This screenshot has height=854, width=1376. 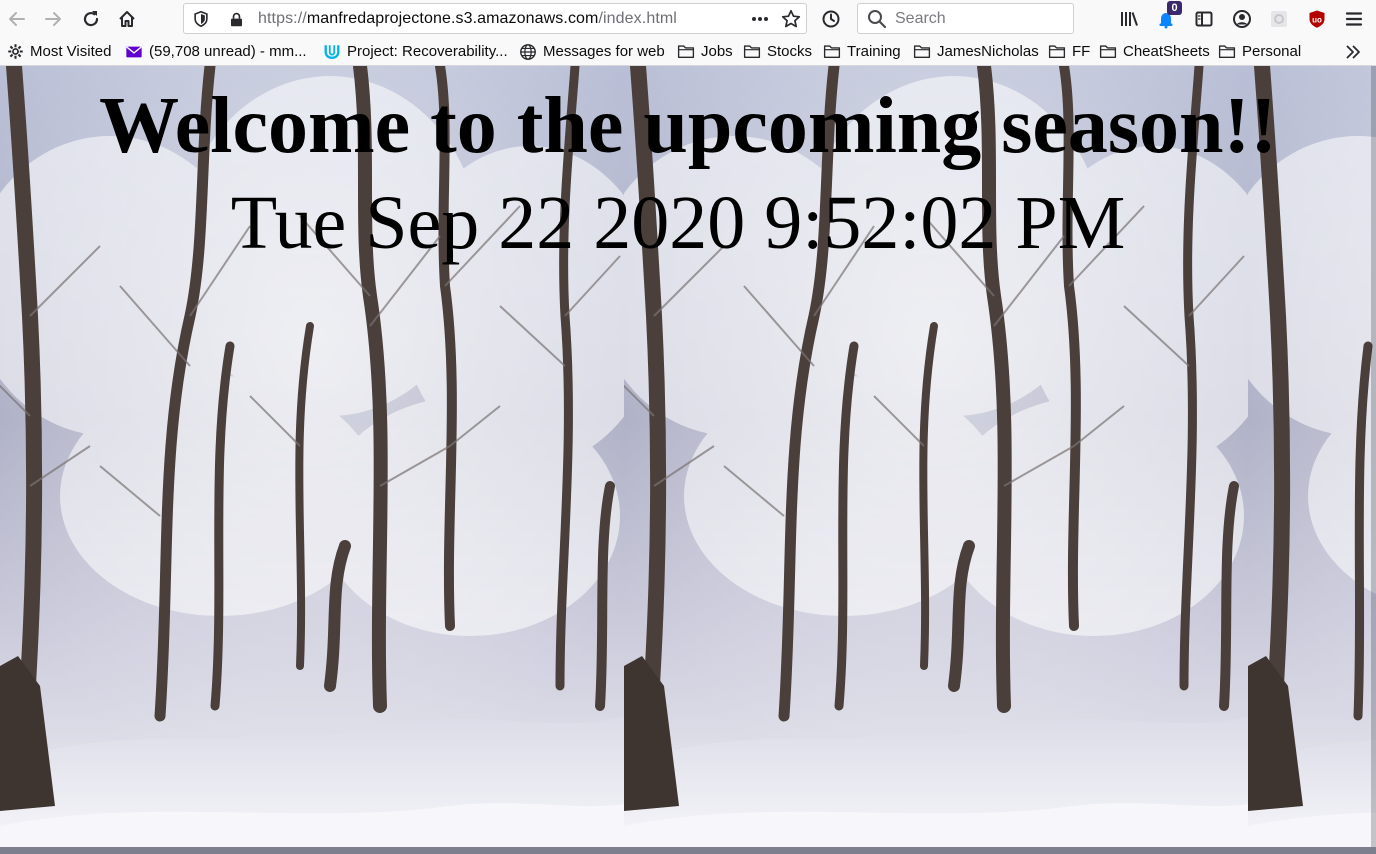 I want to click on reload-icon, so click(x=91, y=19).